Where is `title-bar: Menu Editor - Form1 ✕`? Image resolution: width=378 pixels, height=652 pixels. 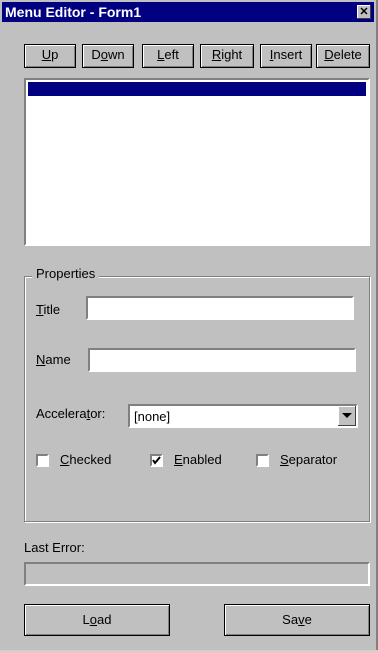
title-bar: Menu Editor - Form1 ✕ is located at coordinates (188, 12).